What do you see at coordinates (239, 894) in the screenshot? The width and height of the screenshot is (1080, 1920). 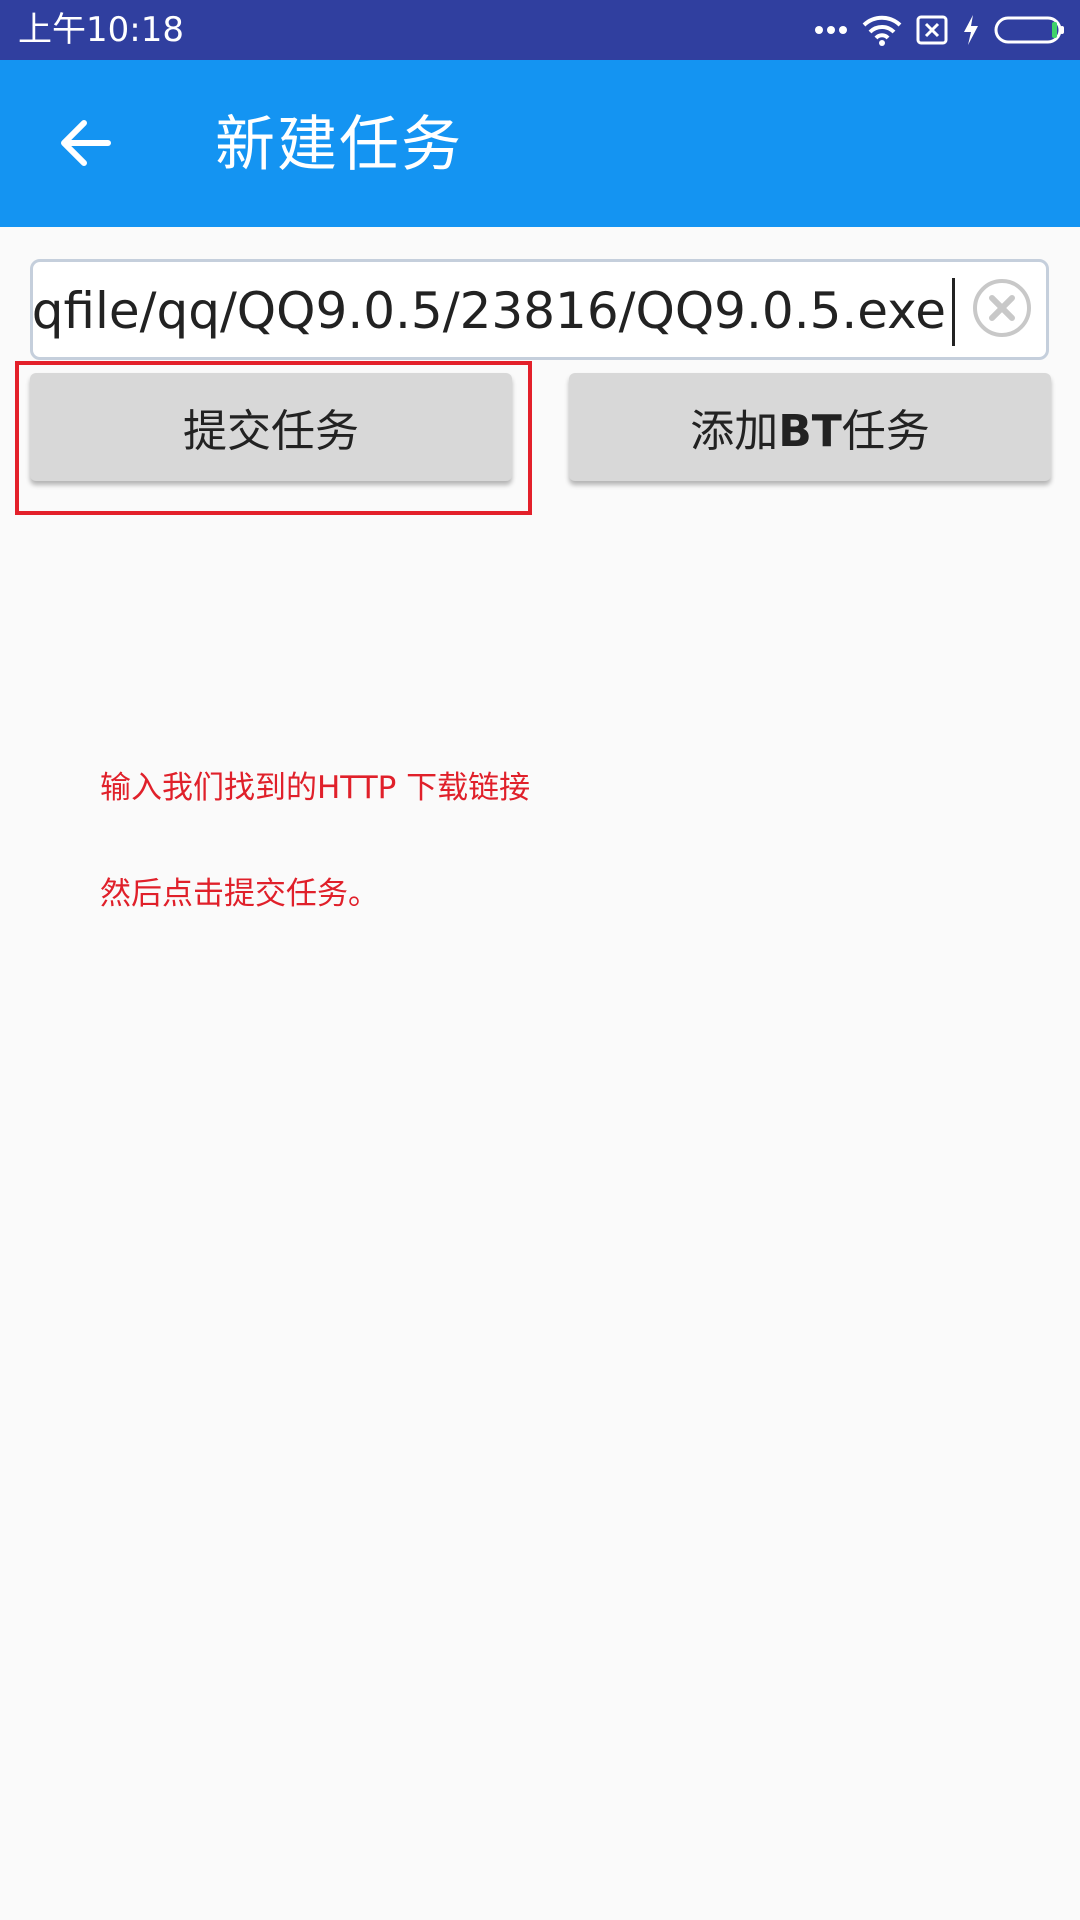 I see `annotation-line-2: 然后点击提交任务。` at bounding box center [239, 894].